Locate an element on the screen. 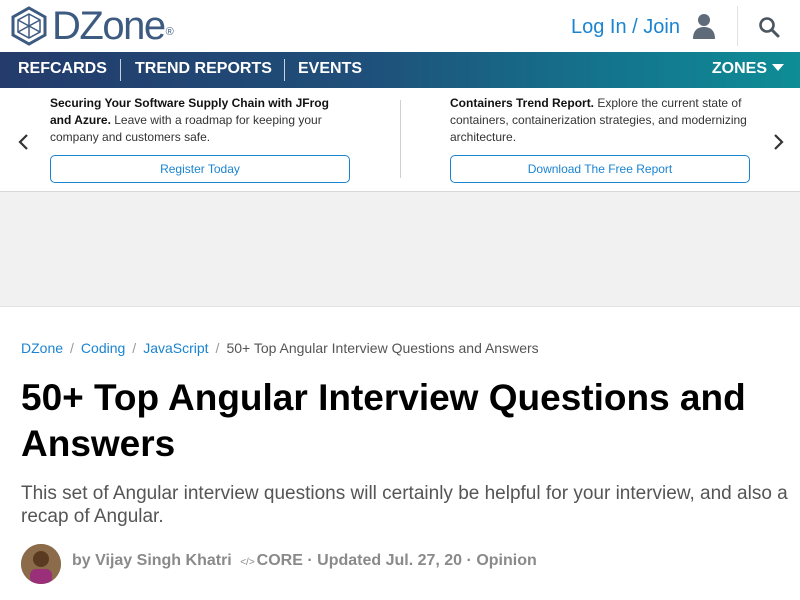 This screenshot has height=600, width=800. zones-dropdown: ZONES is located at coordinates (748, 70).